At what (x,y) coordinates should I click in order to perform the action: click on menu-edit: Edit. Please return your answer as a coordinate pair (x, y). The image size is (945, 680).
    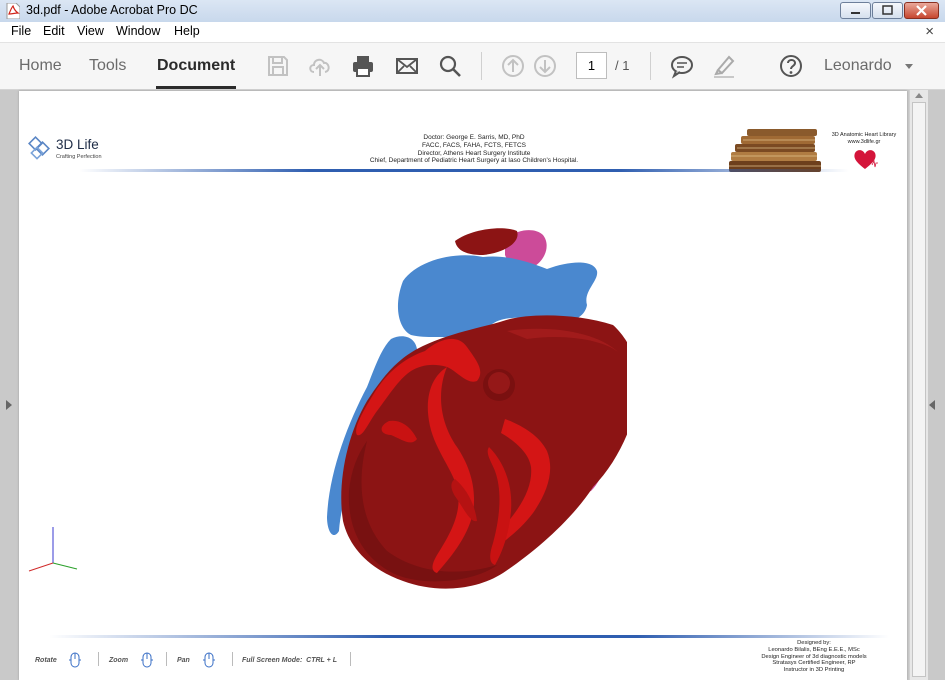
    Looking at the image, I should click on (54, 31).